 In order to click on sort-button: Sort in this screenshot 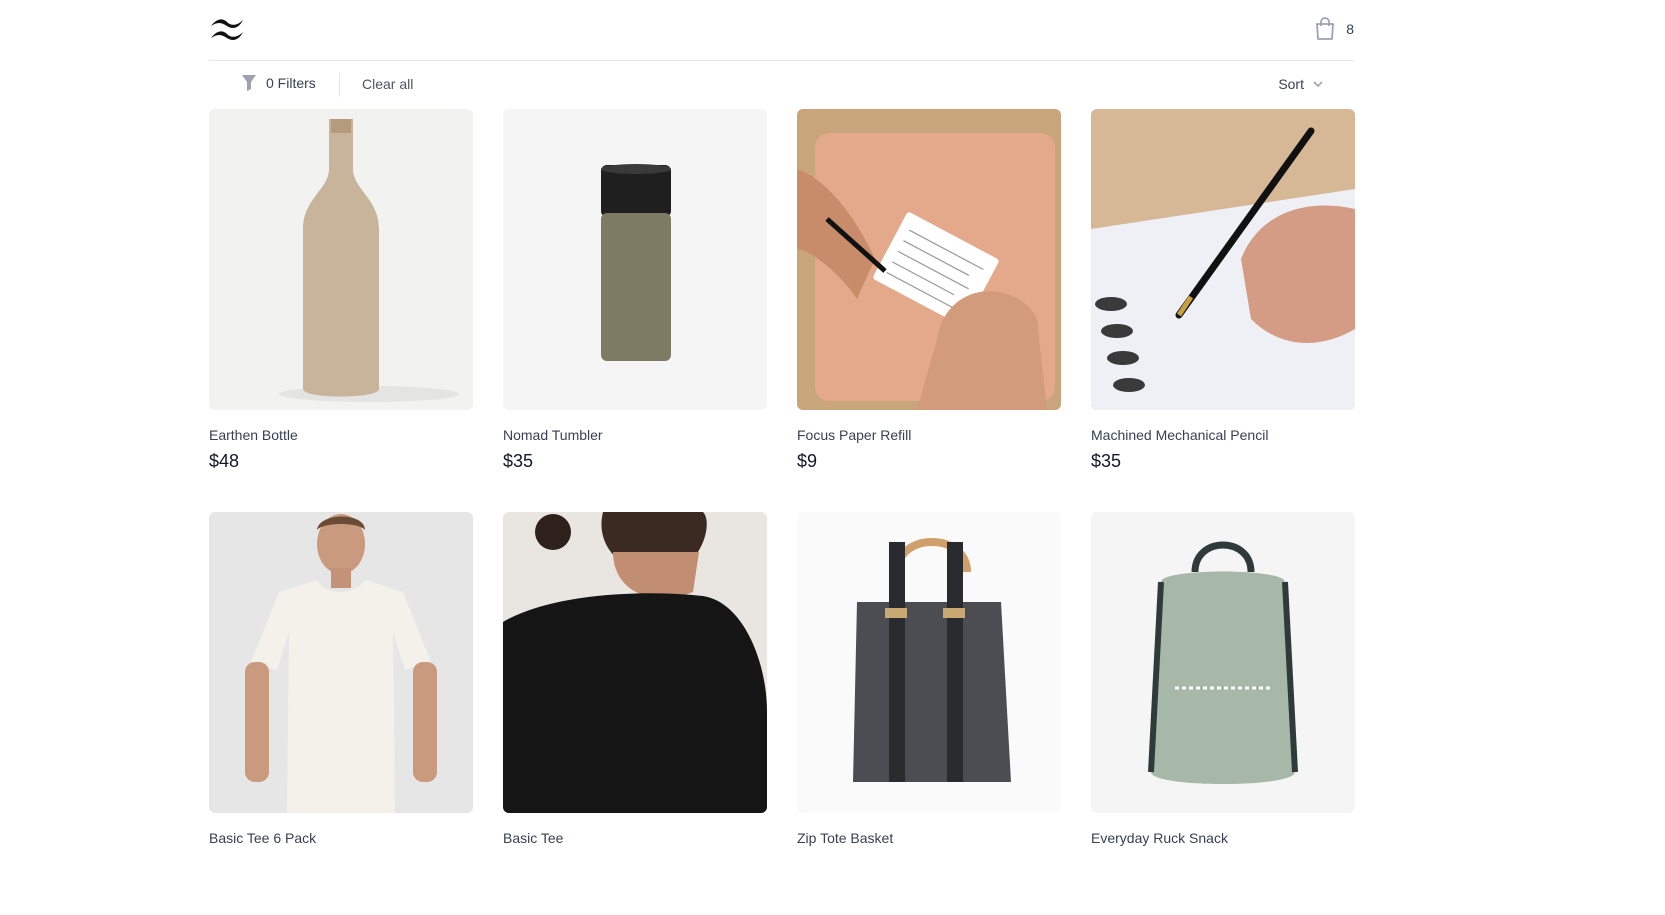, I will do `click(1301, 84)`.